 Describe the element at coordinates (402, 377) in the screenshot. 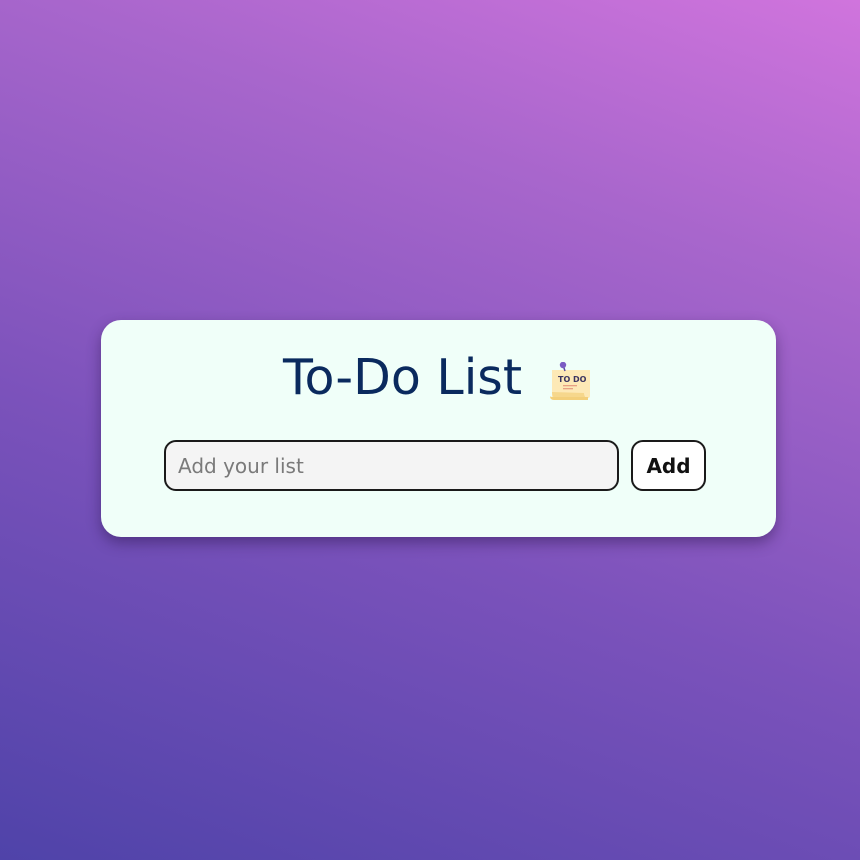

I see `page-title: To-Do List` at that location.